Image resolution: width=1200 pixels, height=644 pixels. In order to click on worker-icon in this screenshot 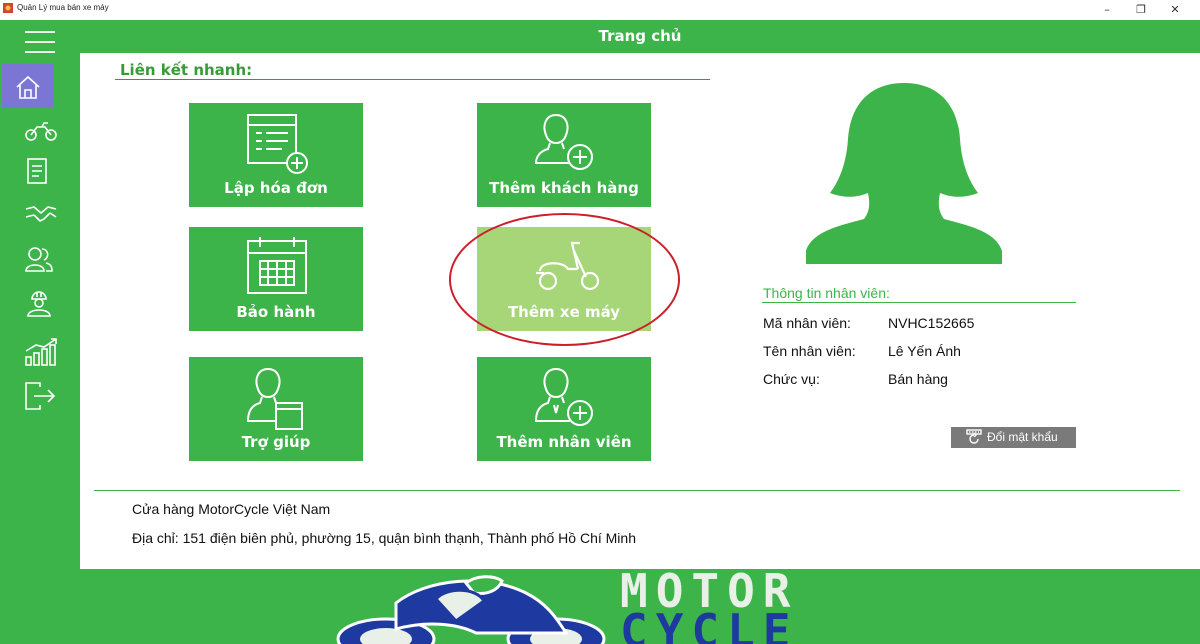, I will do `click(39, 304)`.